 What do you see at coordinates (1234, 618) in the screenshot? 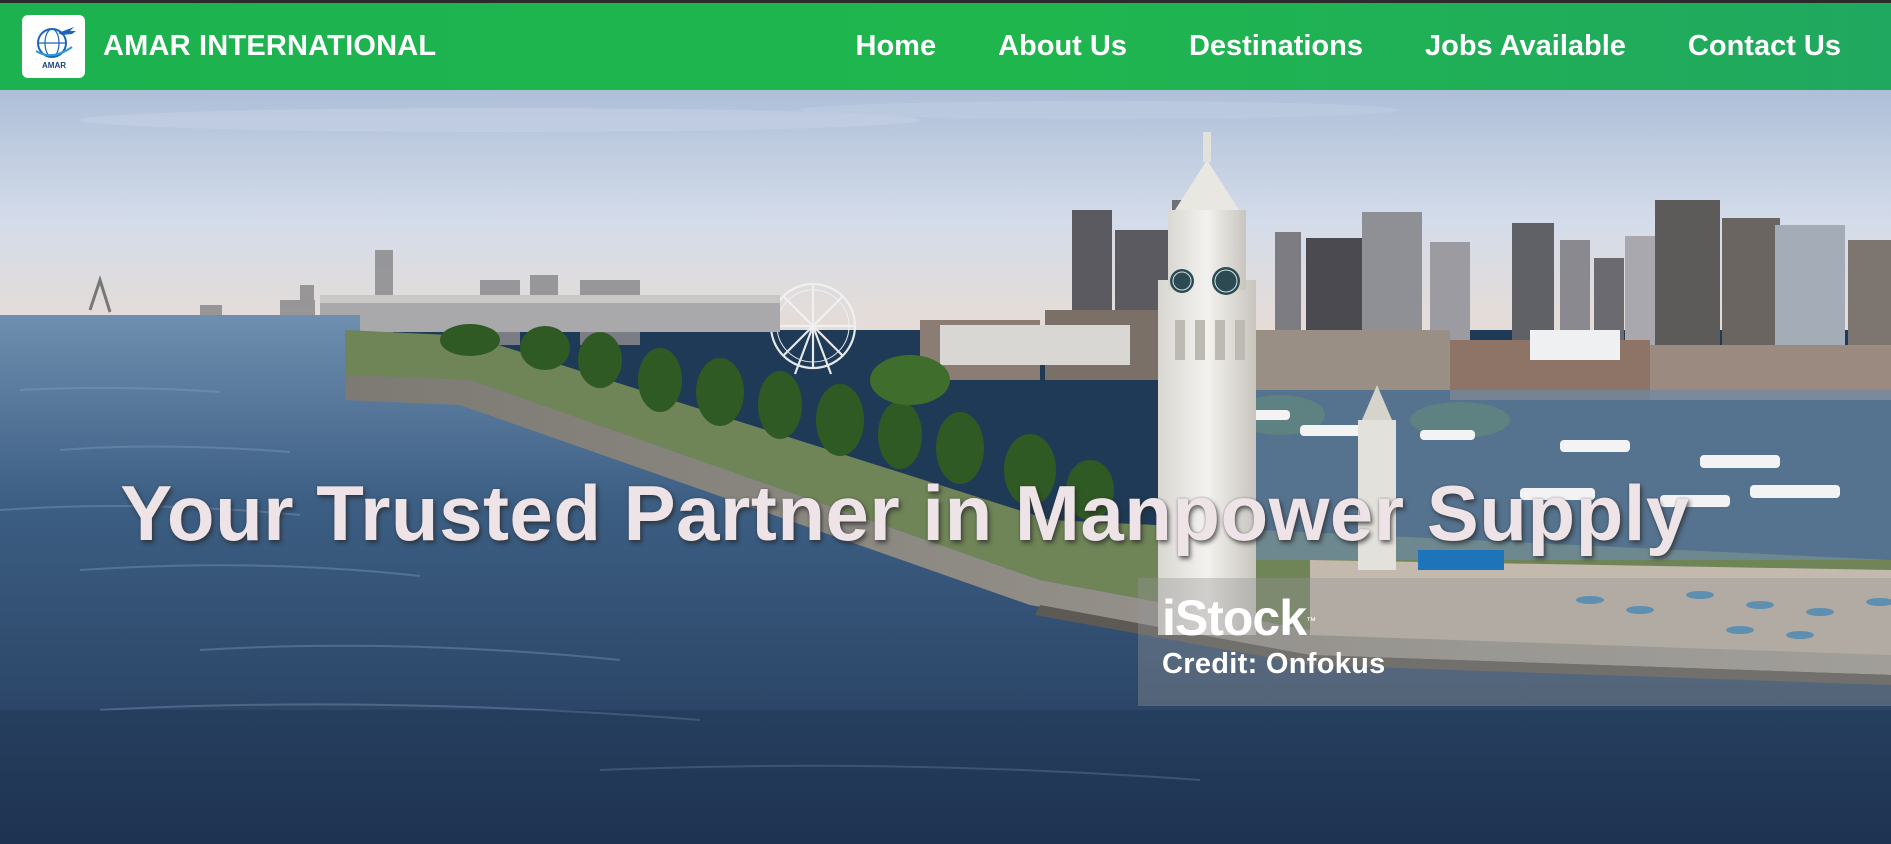
I see `istock-logo-text: iStock` at bounding box center [1234, 618].